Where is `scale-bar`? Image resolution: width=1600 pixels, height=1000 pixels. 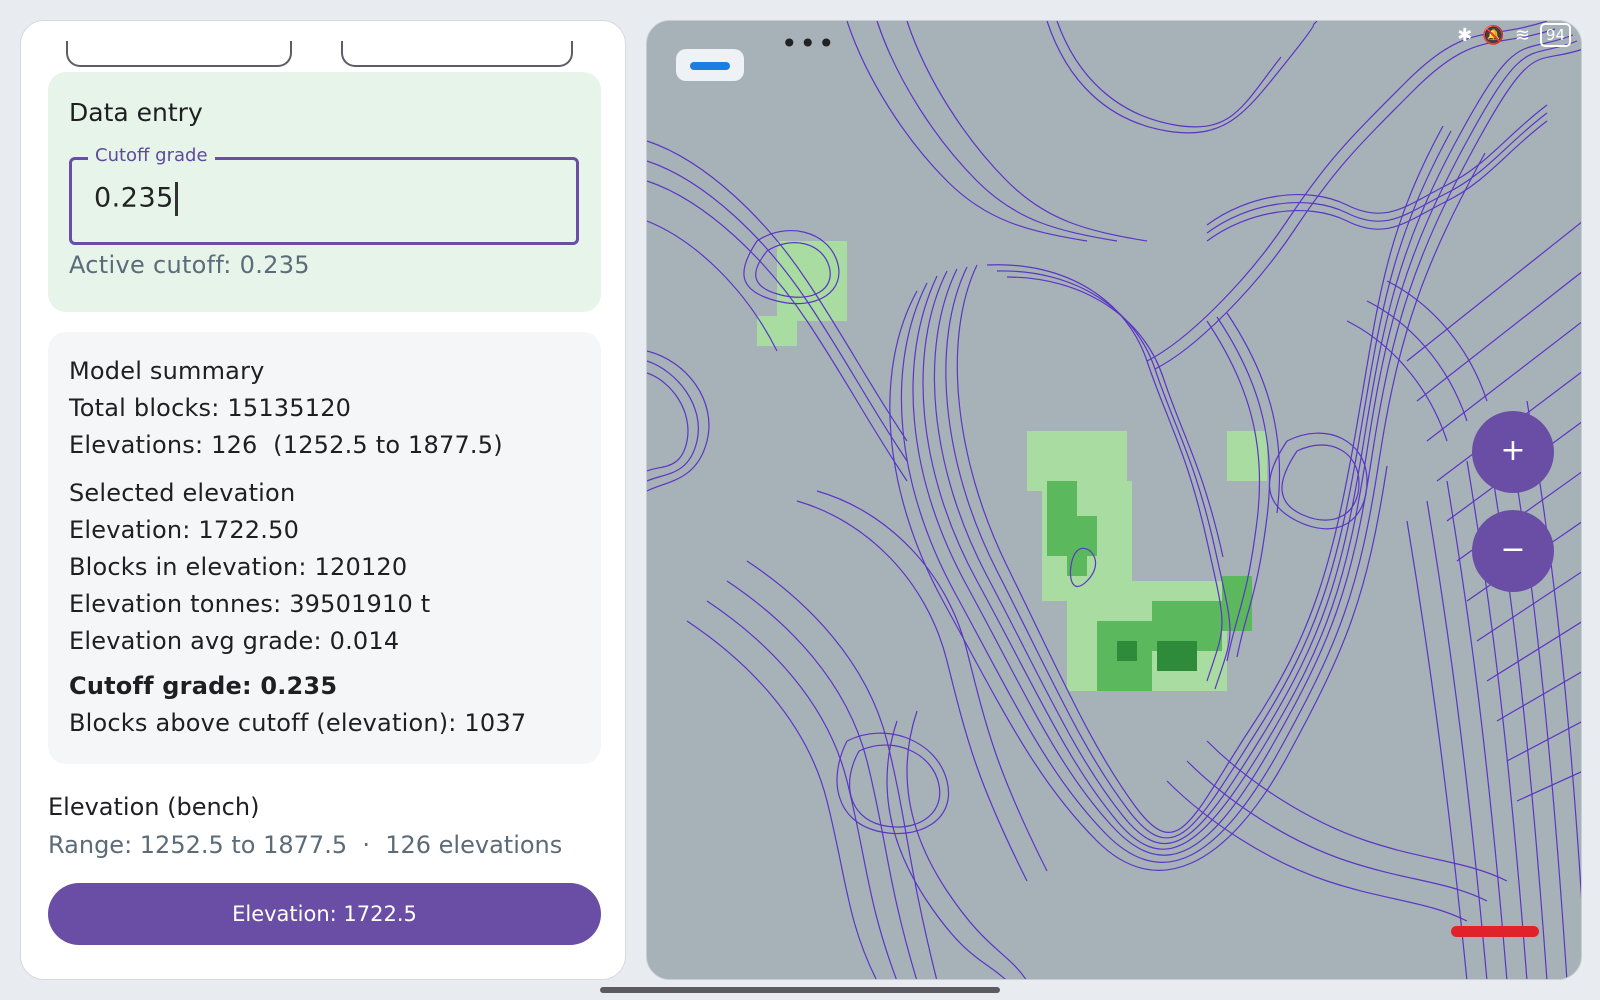
scale-bar is located at coordinates (1495, 931).